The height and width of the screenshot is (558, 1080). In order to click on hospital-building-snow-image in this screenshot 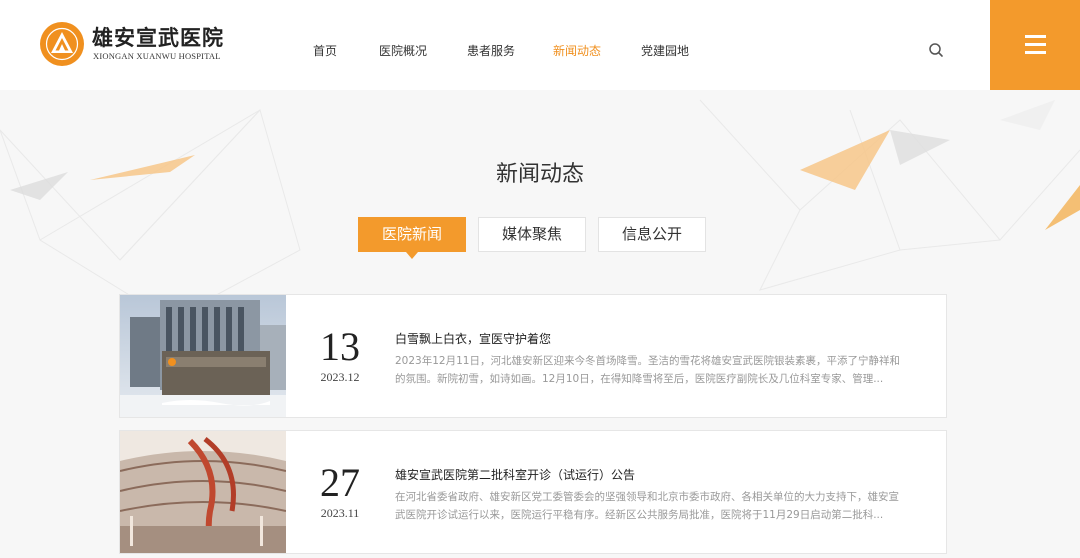, I will do `click(203, 356)`.